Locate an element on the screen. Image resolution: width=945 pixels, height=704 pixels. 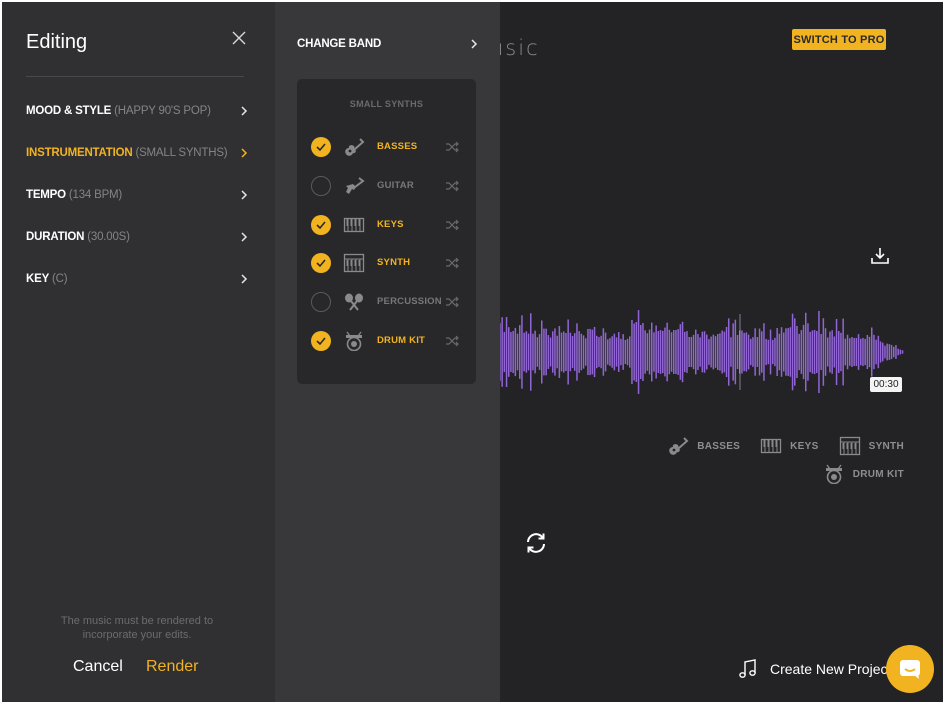
legend-item-basses: BASSES is located at coordinates (703, 446).